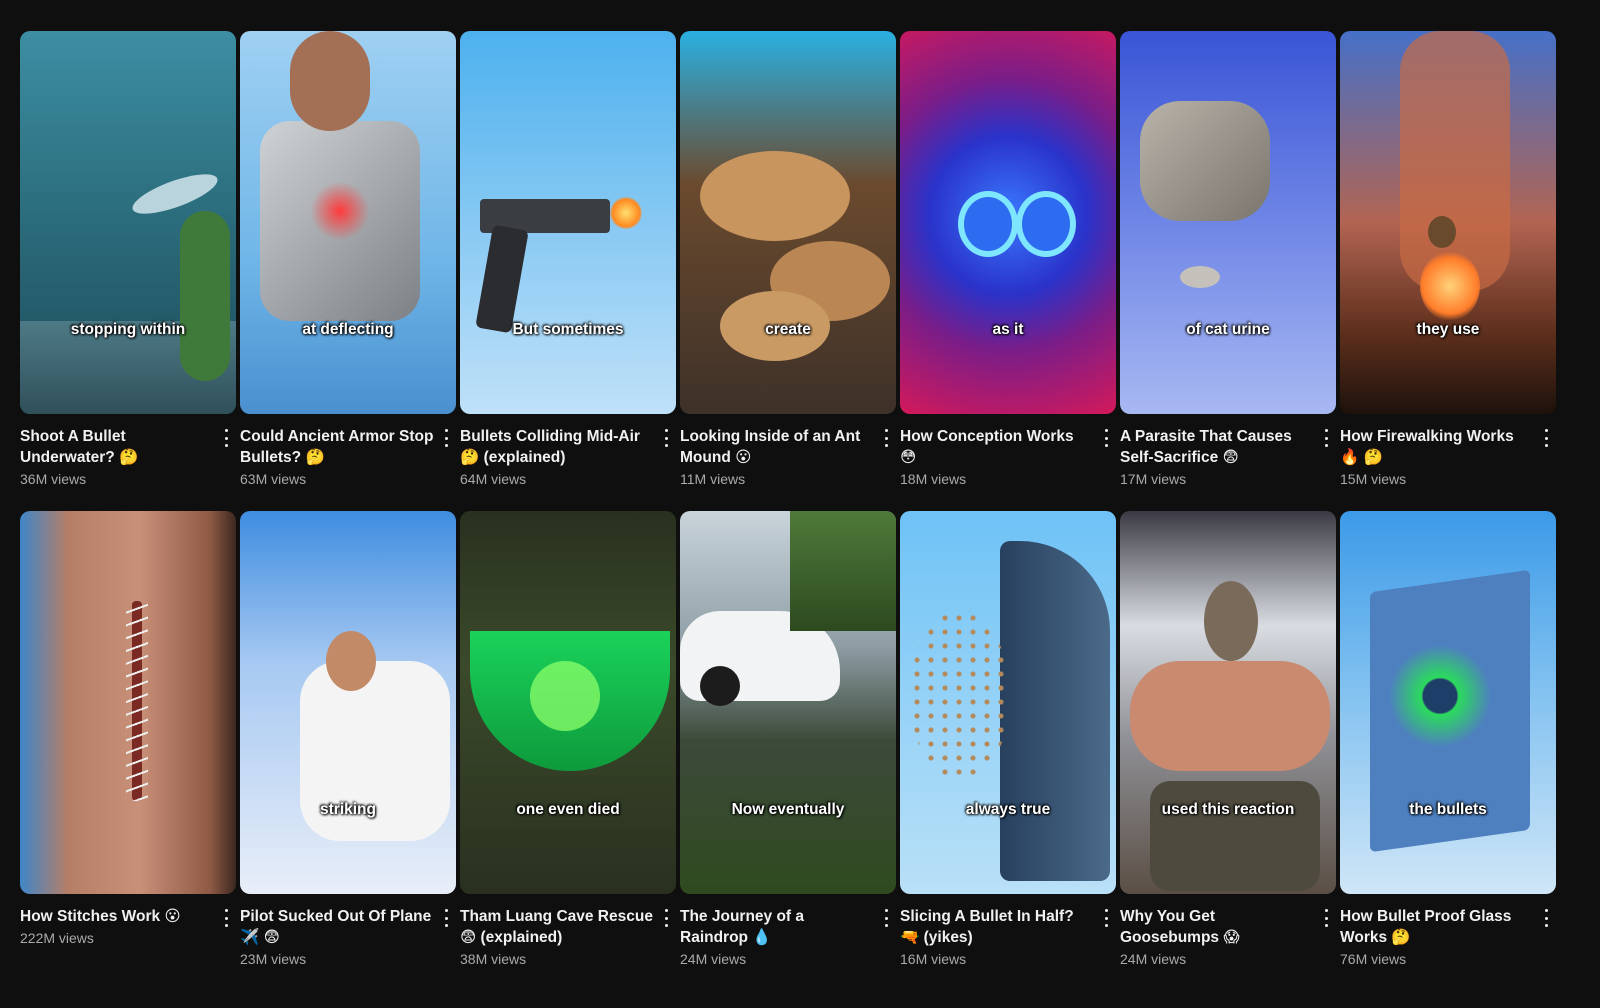  I want to click on video-card: How Stitches Work 😮 222M views, so click(128, 751).